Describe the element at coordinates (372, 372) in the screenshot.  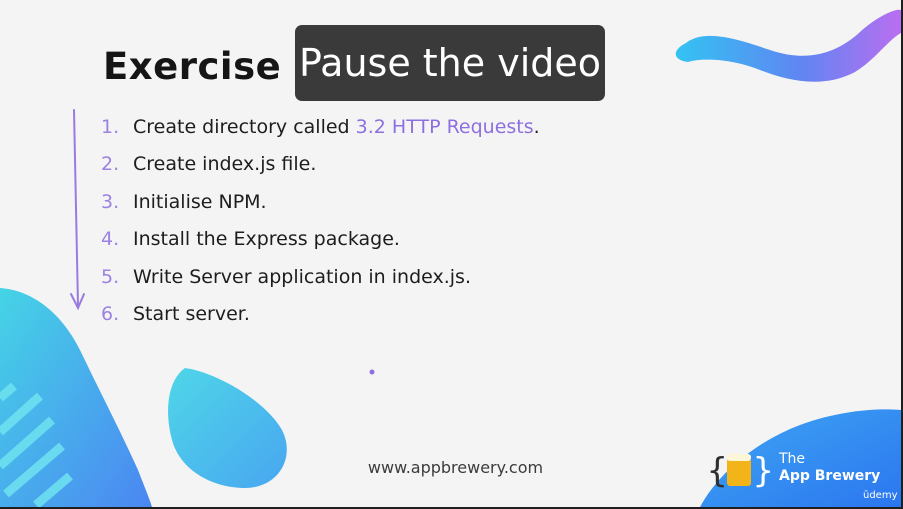
I see `small-dot-shape` at that location.